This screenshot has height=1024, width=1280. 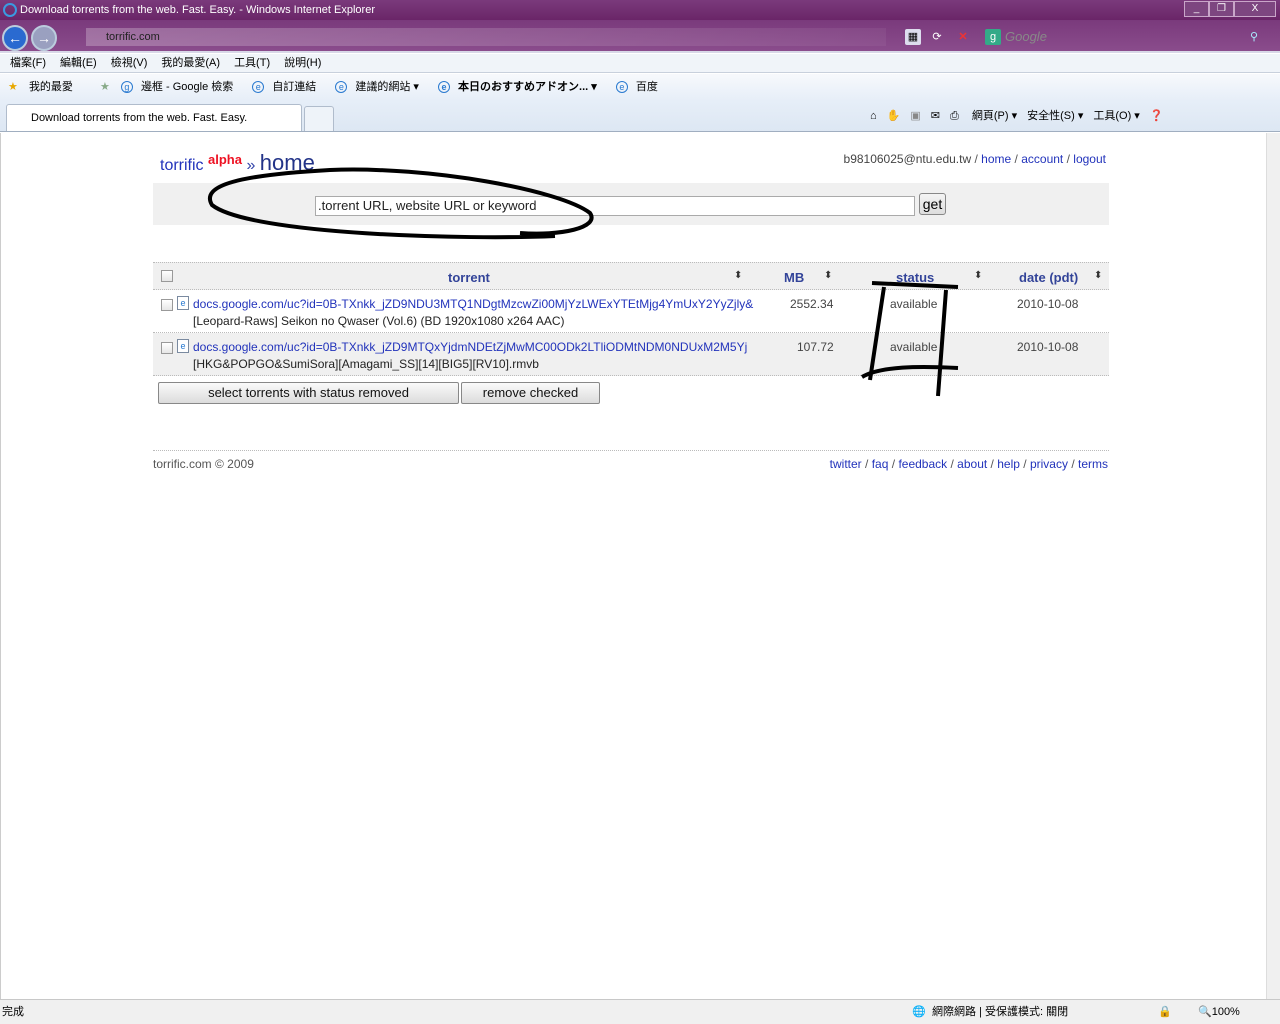 I want to click on tools-menu: 工具(O) ▾, so click(x=1116, y=116).